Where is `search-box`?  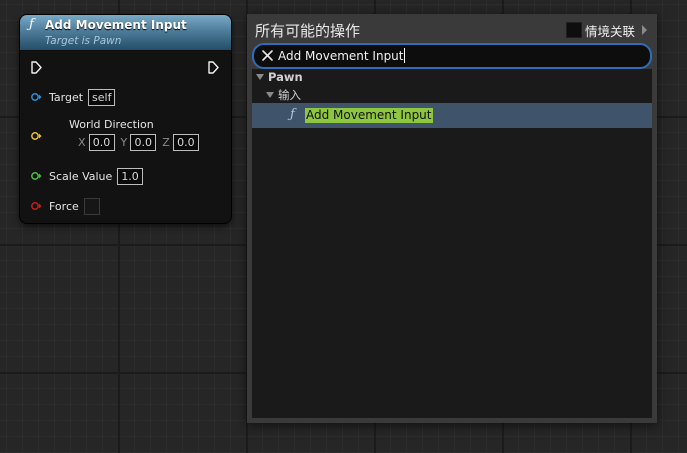 search-box is located at coordinates (452, 56).